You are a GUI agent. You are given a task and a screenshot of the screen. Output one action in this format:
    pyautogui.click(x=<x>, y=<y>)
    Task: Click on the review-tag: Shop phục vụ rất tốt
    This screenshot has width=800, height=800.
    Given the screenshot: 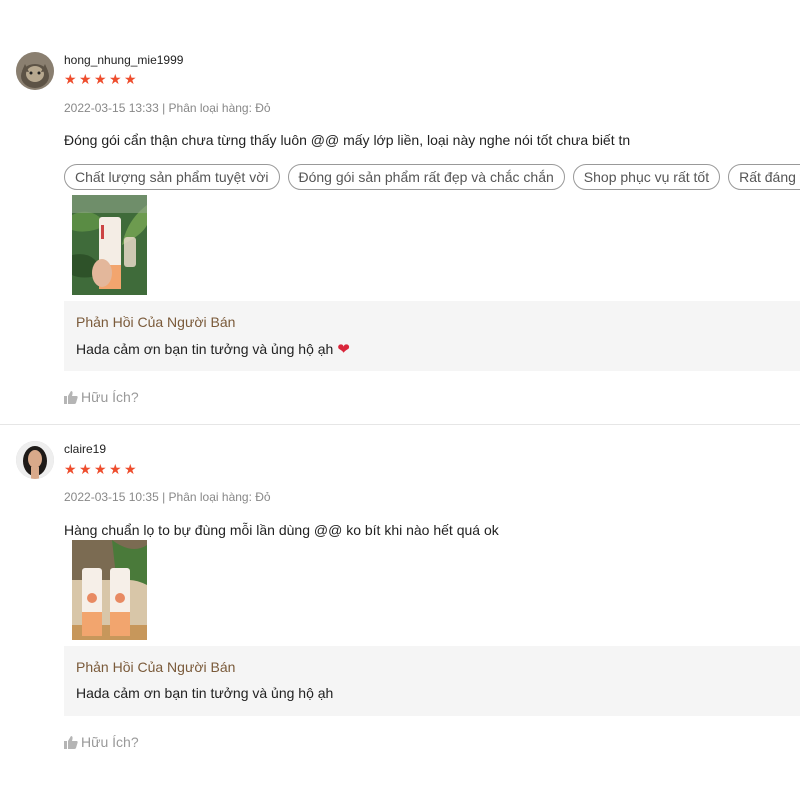 What is the action you would take?
    pyautogui.click(x=646, y=177)
    